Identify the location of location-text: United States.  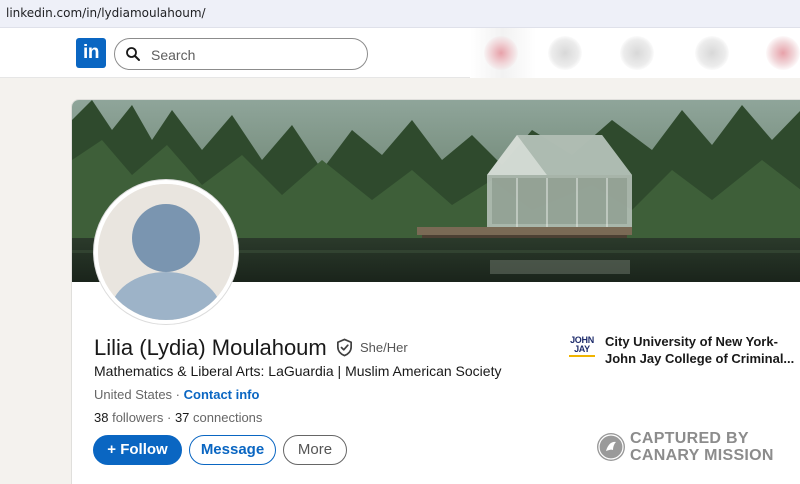
(133, 394).